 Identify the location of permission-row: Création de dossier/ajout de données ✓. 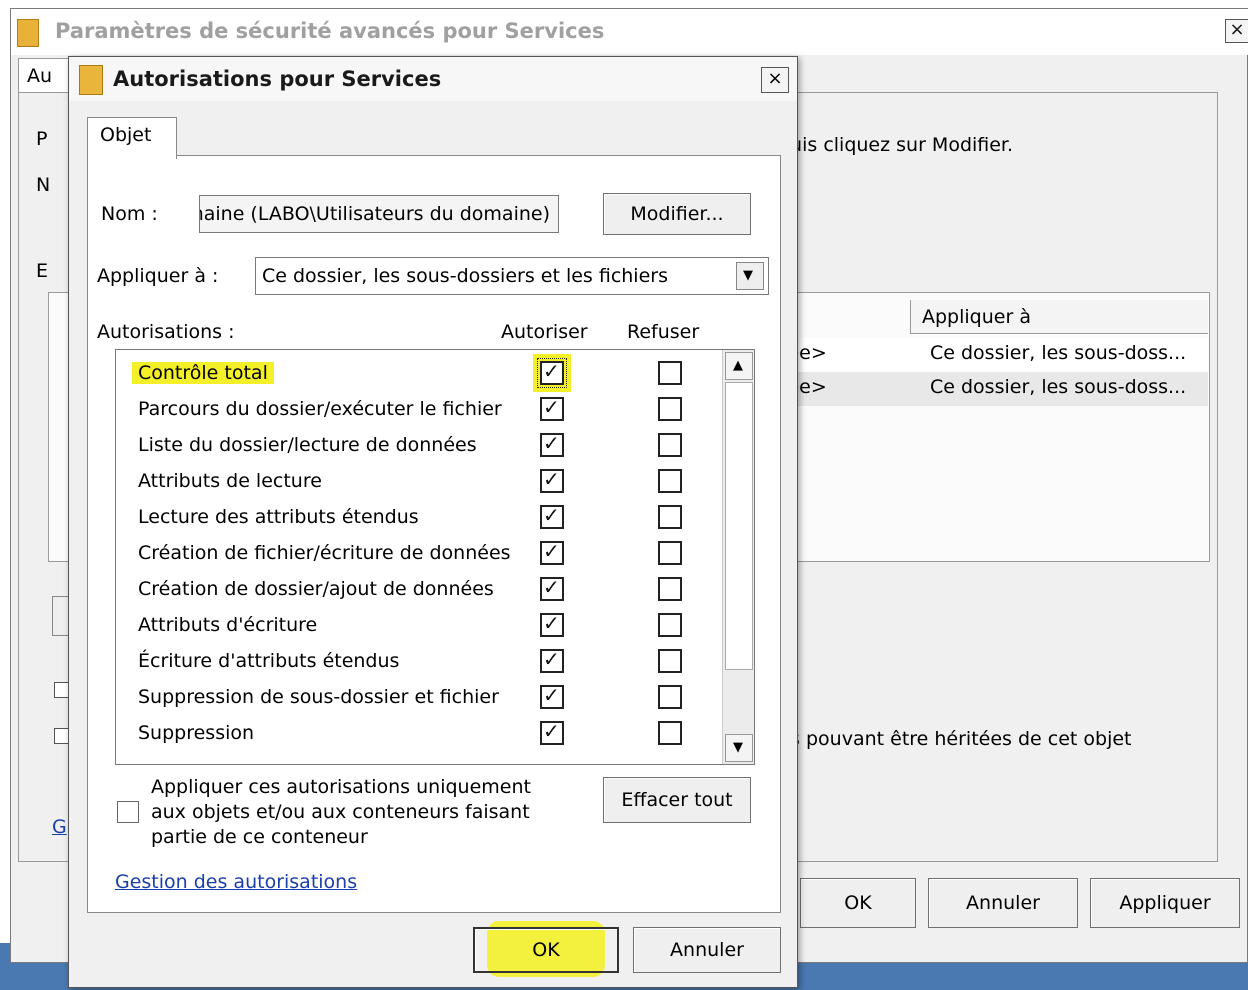
(421, 590).